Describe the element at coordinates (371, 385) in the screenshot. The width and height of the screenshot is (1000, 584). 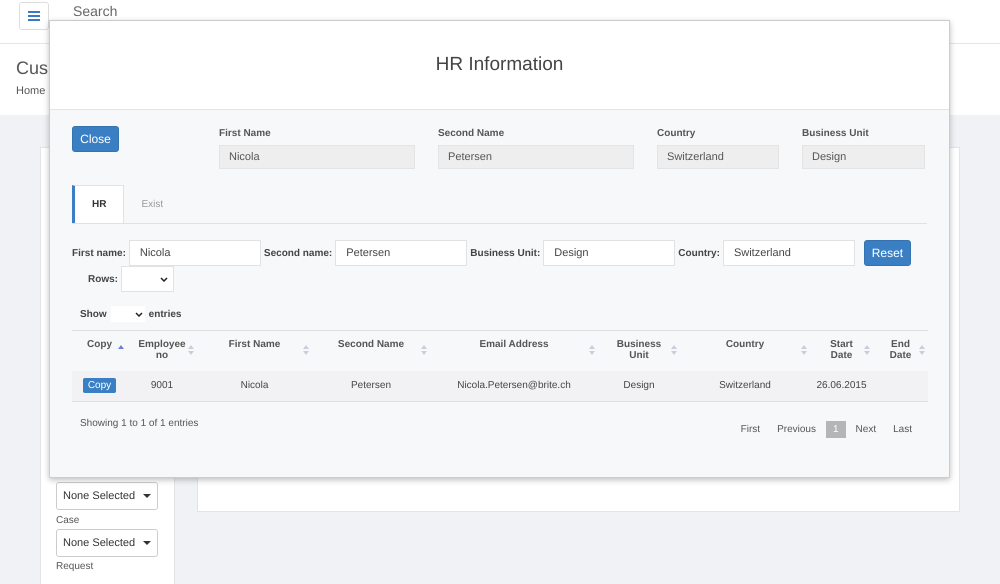
I see `table-cell: Petersen` at that location.